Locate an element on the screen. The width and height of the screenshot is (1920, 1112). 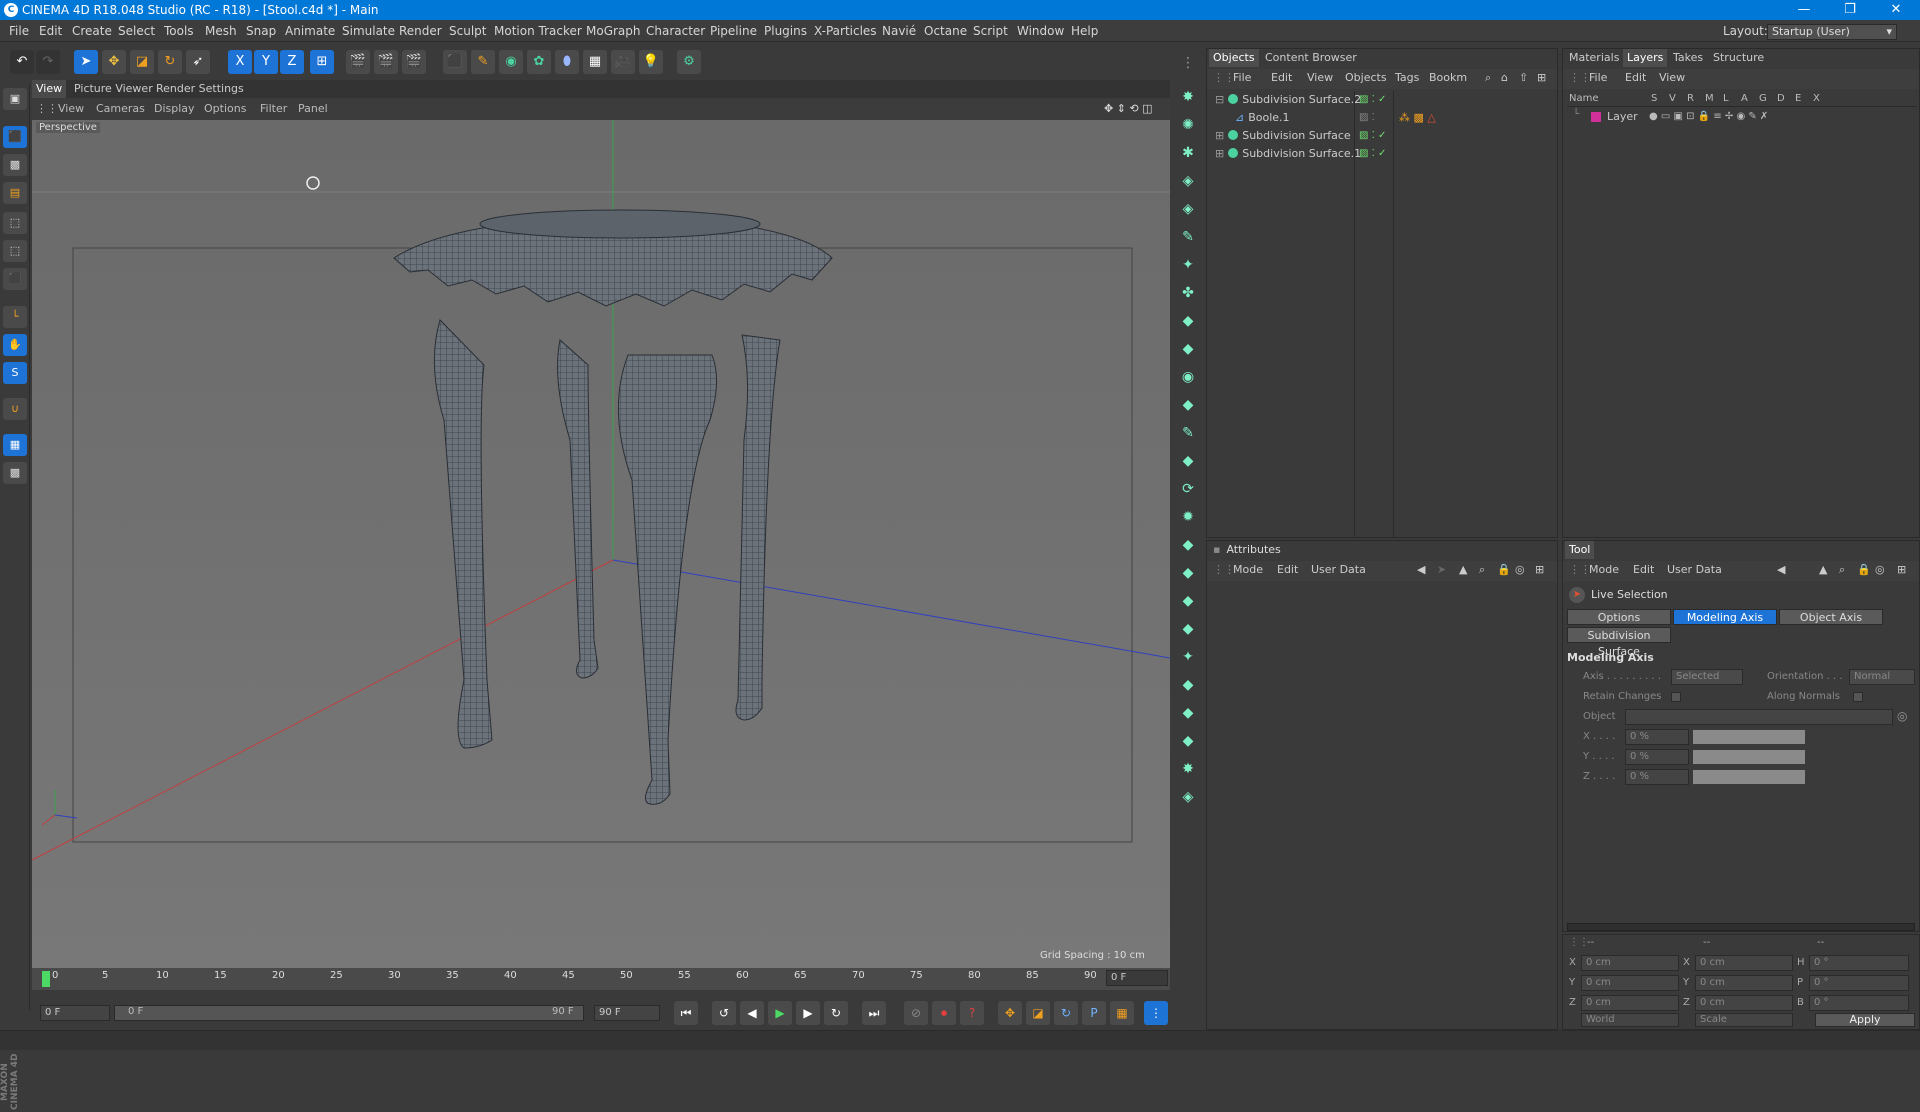
grid-icon: ▩ is located at coordinates (15, 473).